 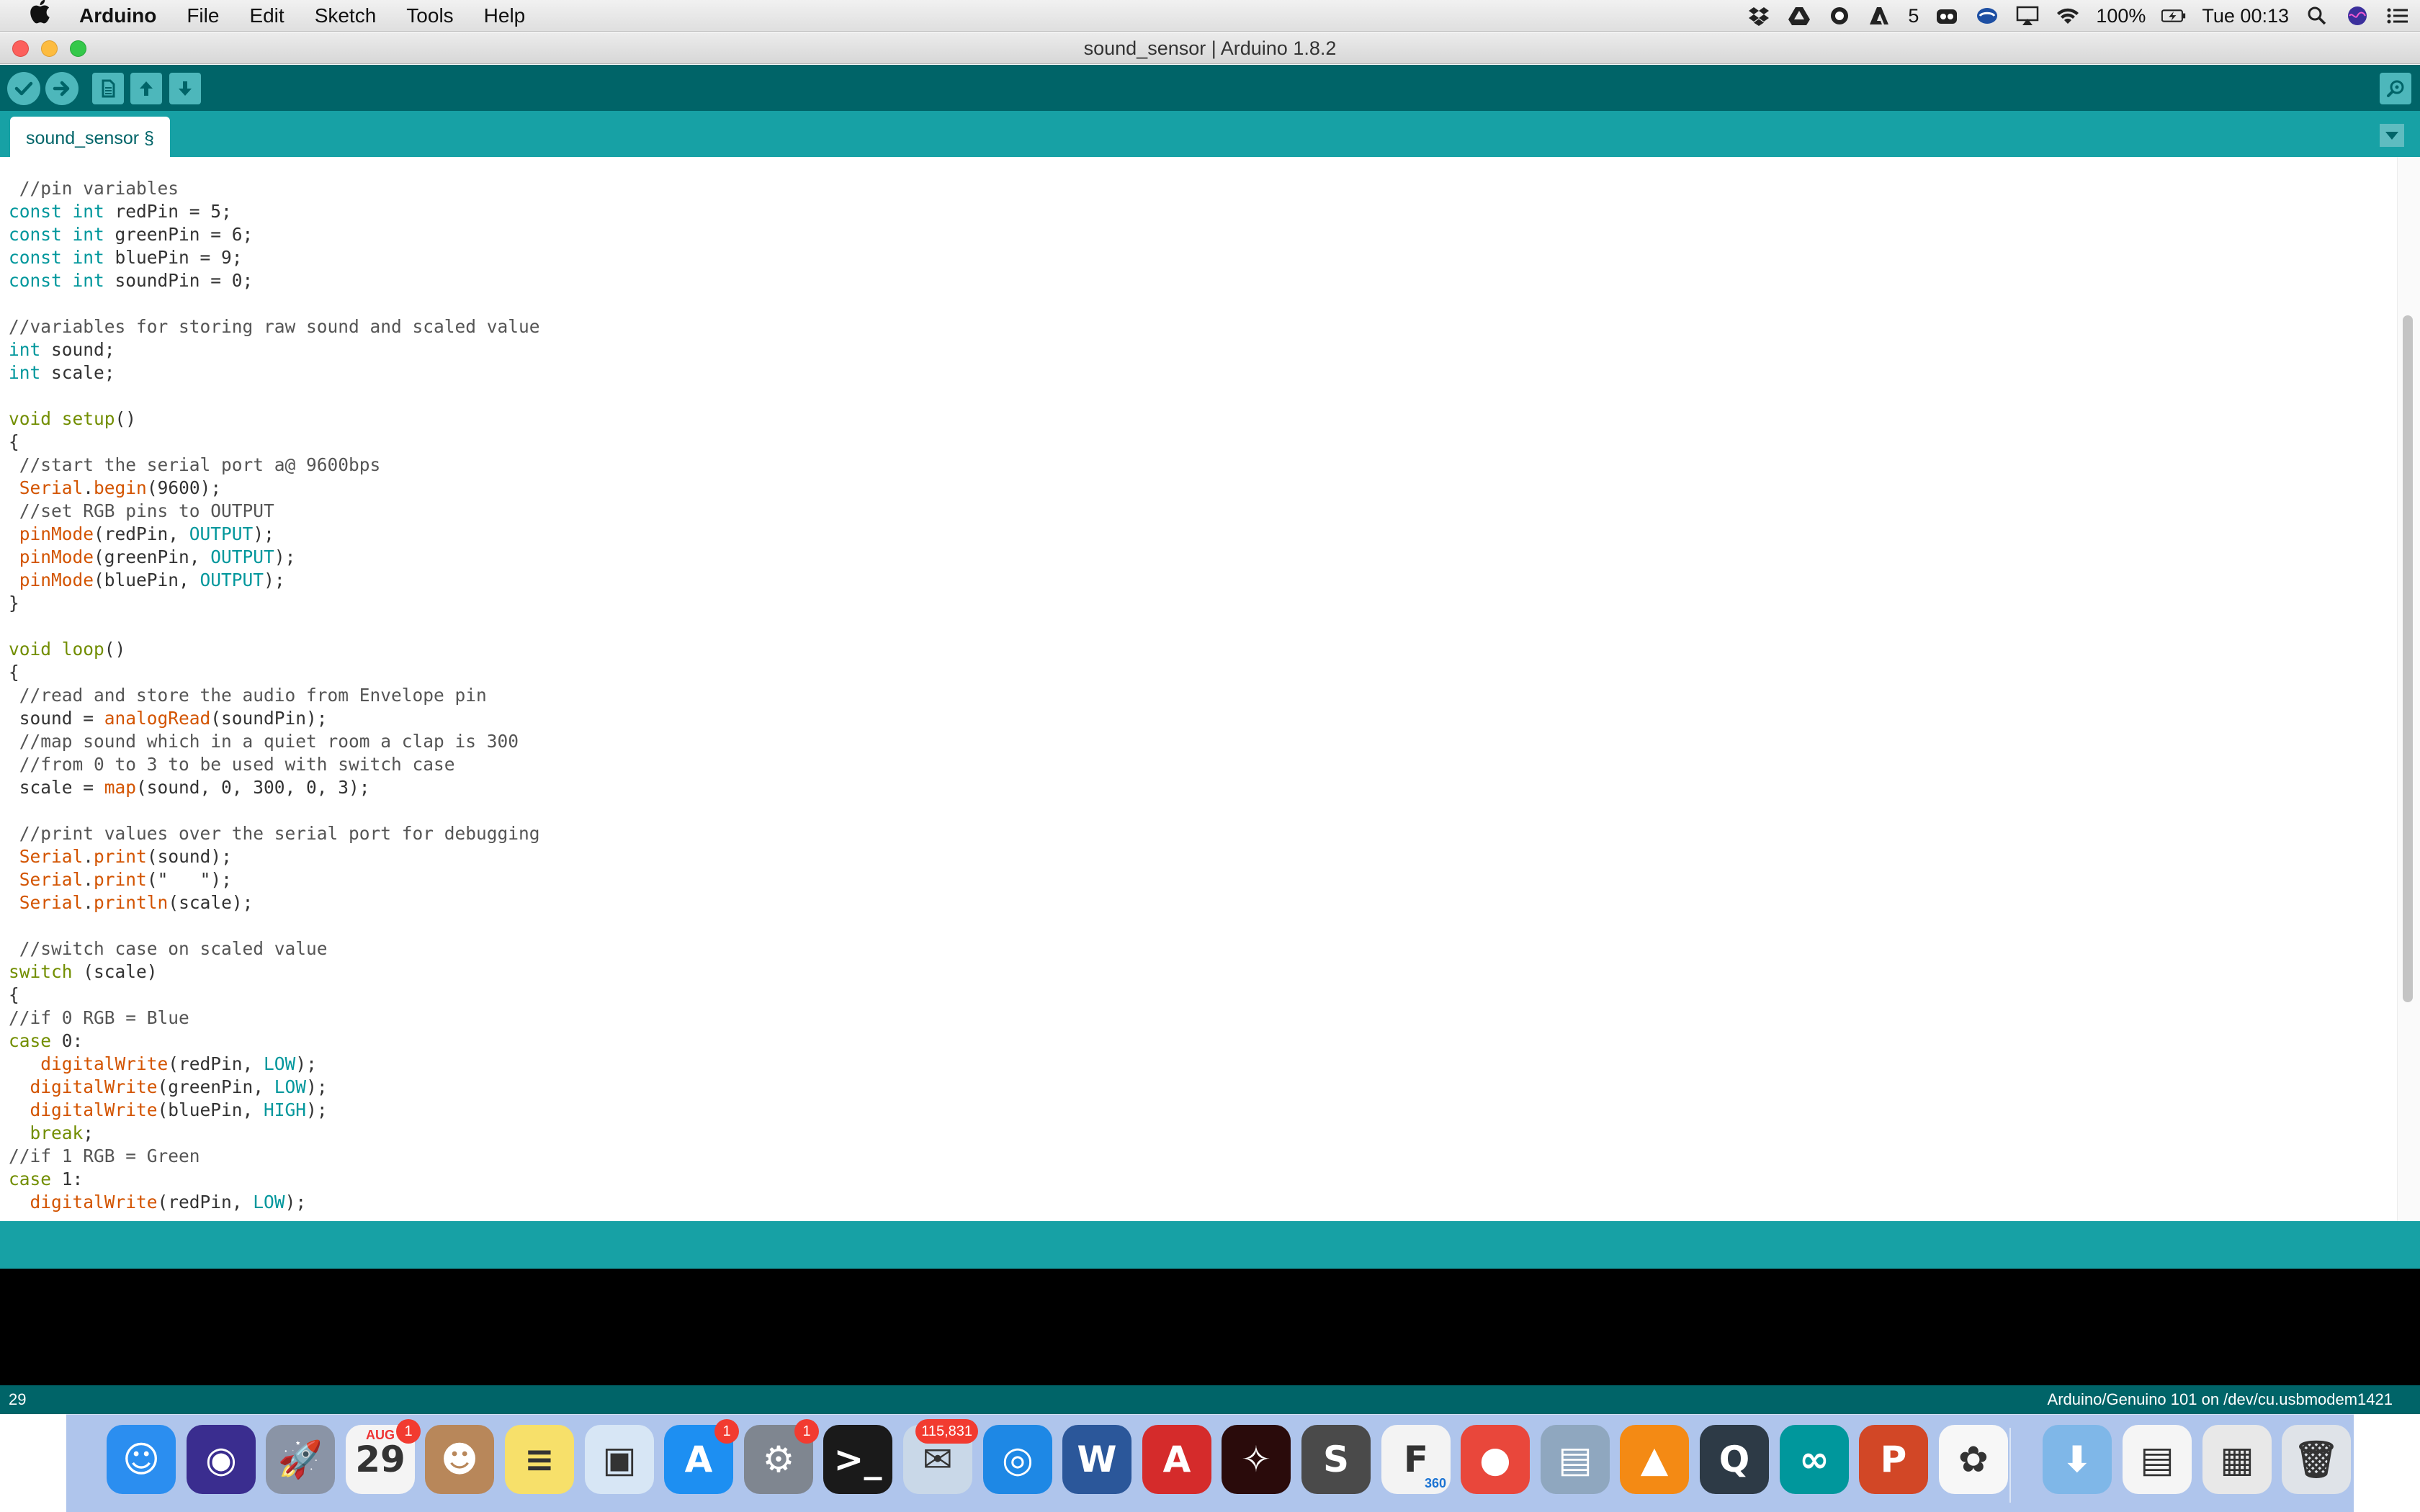 What do you see at coordinates (168, 1202) in the screenshot?
I see `code-line: digitalWrite(redPin, LOW);` at bounding box center [168, 1202].